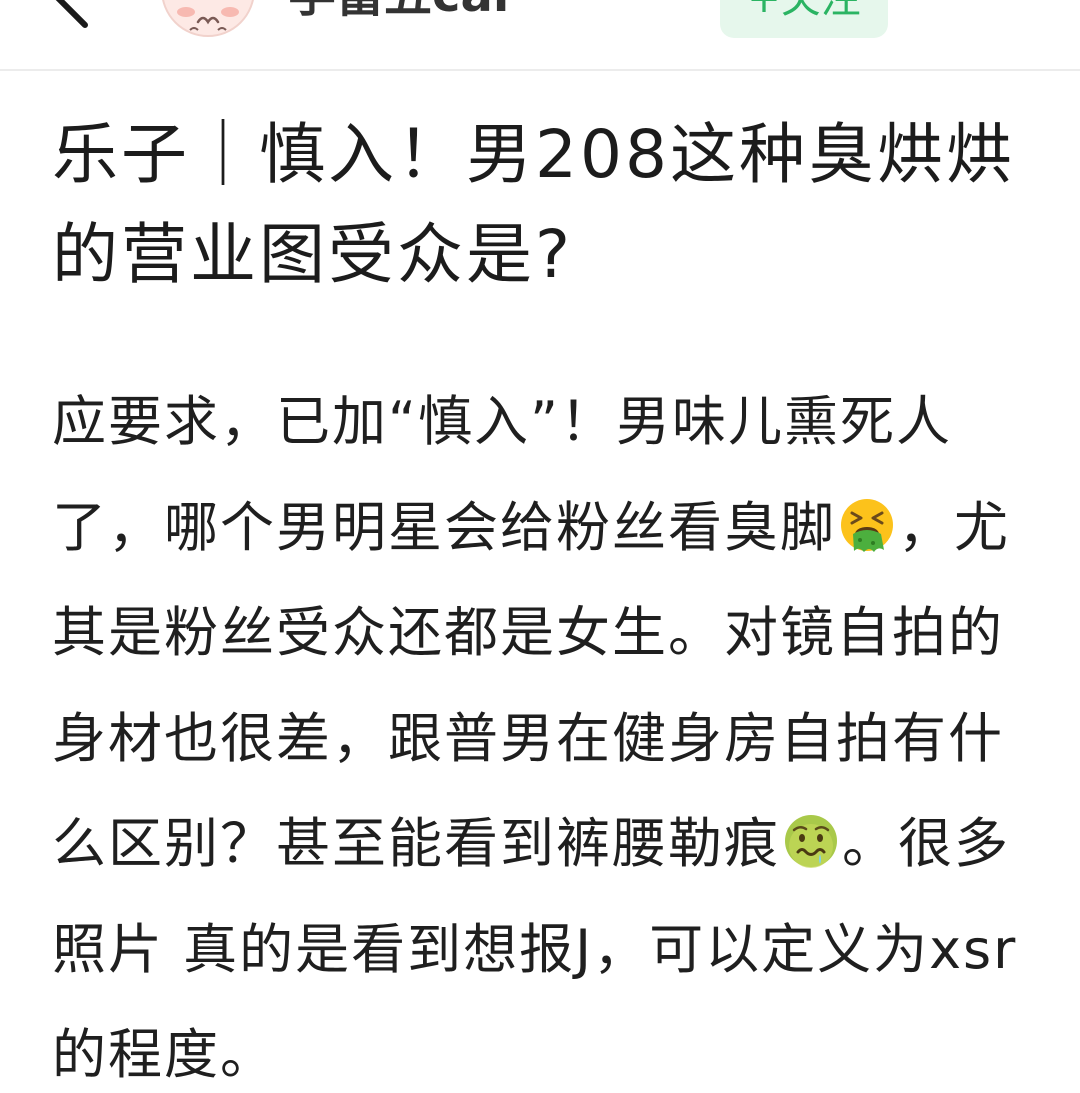 The height and width of the screenshot is (1093, 1080). What do you see at coordinates (528, 632) in the screenshot?
I see `body-text: 其是粉丝受众还都是女生。对镜自拍的` at bounding box center [528, 632].